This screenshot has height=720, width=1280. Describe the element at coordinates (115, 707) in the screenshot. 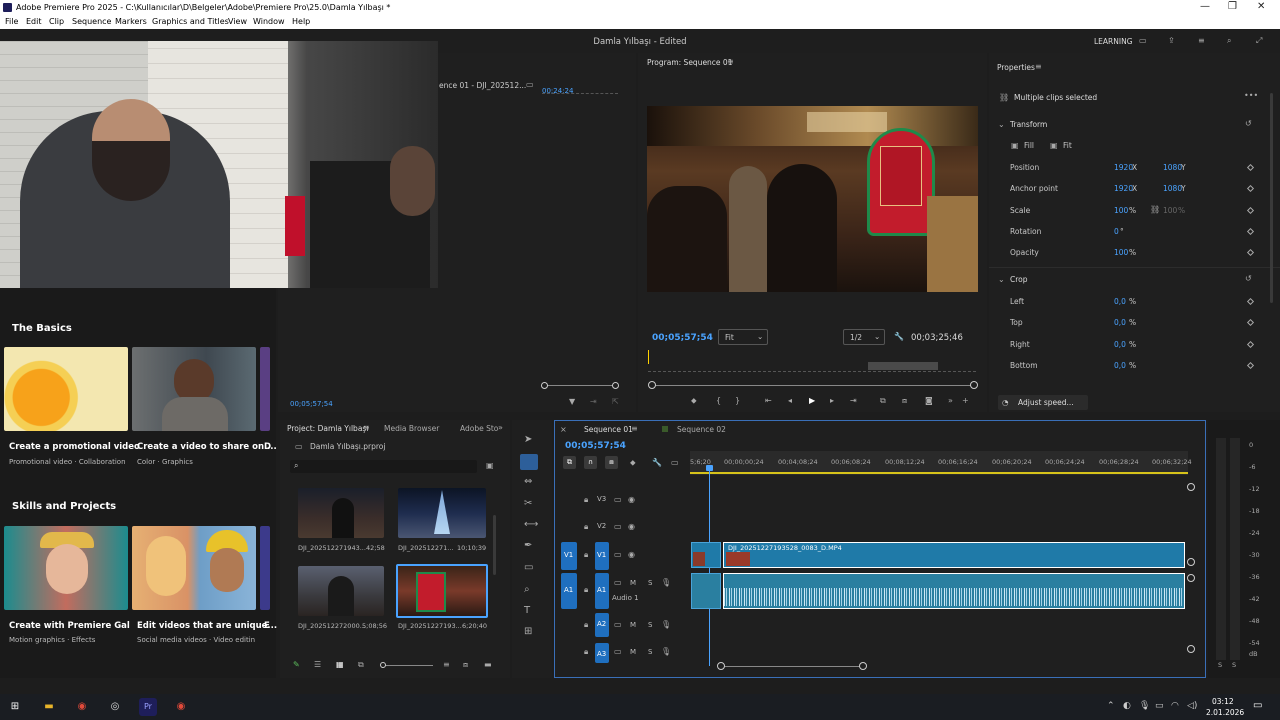

I see `obs-icon: ◎` at that location.